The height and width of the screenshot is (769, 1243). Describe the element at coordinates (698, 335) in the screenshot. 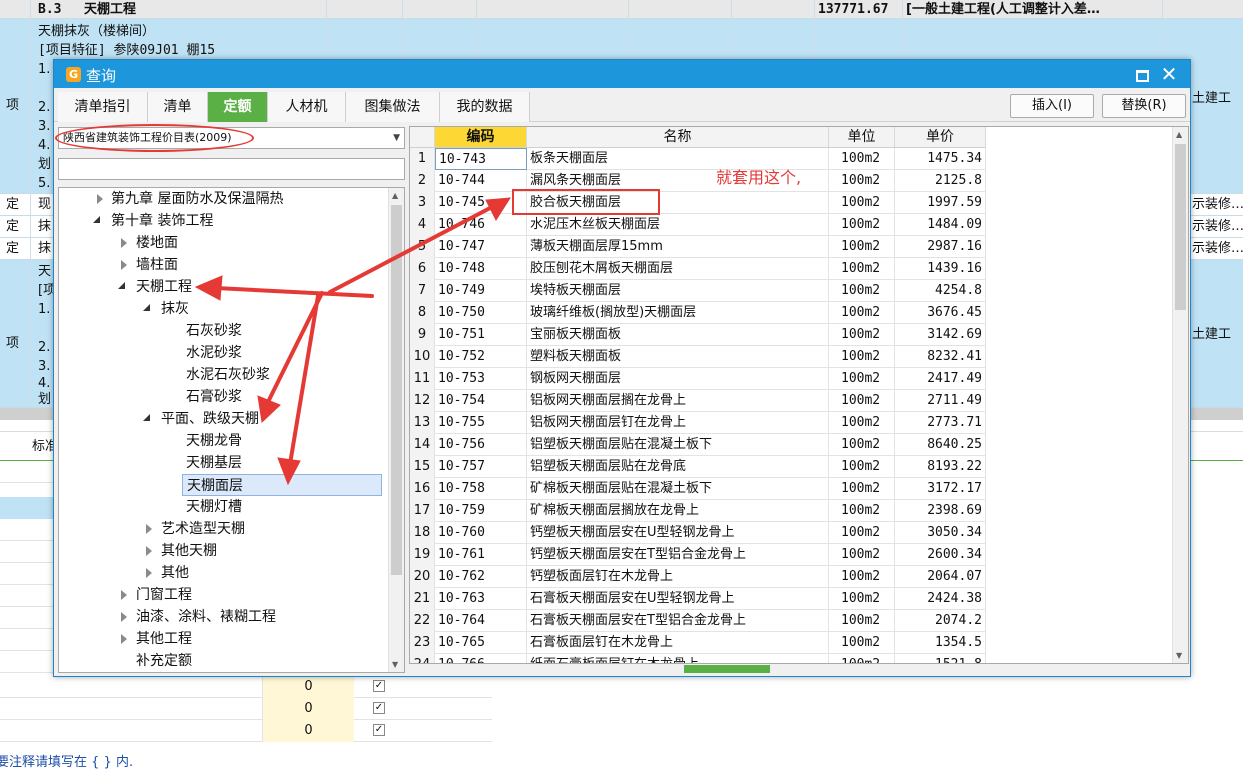

I see `table-row: 9 10-751 宝丽板天棚面板 100m2 3142.69` at that location.